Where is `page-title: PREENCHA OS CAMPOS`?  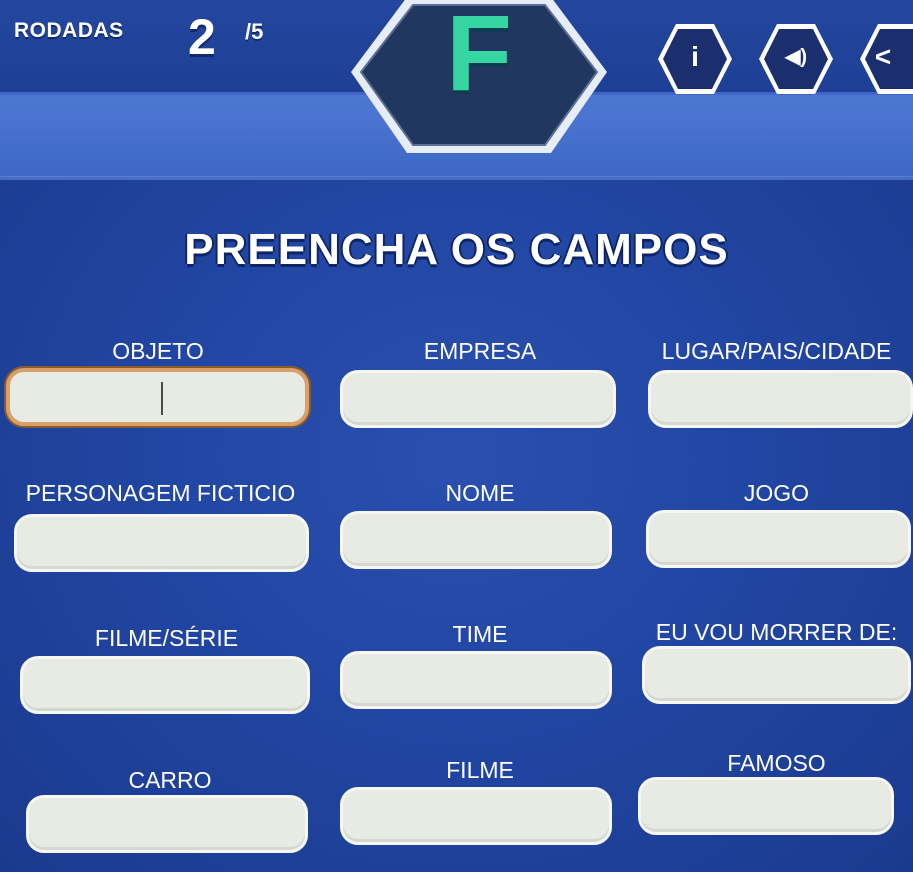
page-title: PREENCHA OS CAMPOS is located at coordinates (456, 249).